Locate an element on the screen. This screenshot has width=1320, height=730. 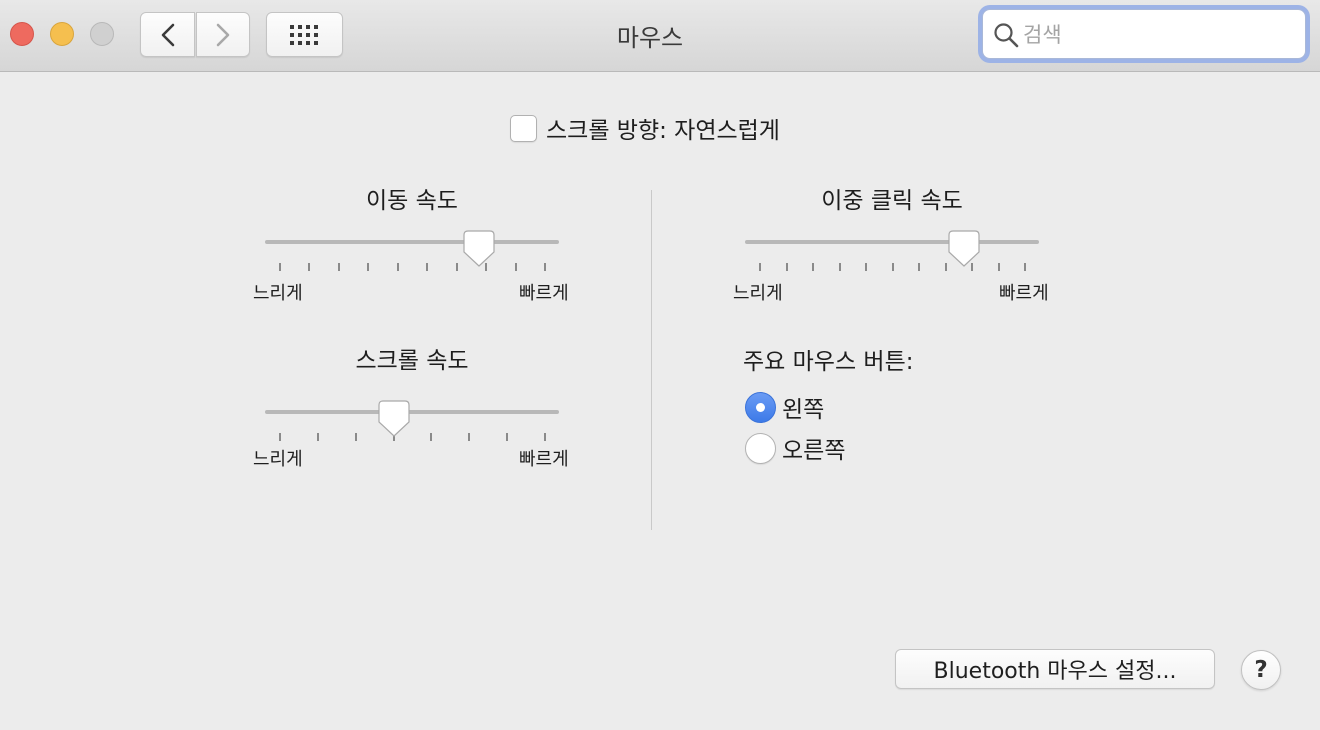
zoom-button is located at coordinates (102, 34).